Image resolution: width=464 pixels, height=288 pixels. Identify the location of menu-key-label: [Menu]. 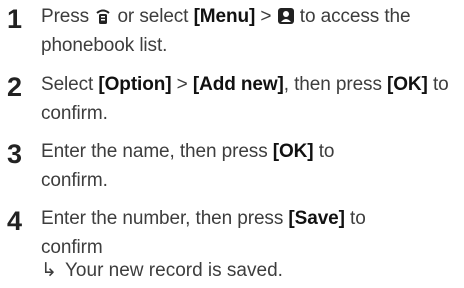
(224, 16).